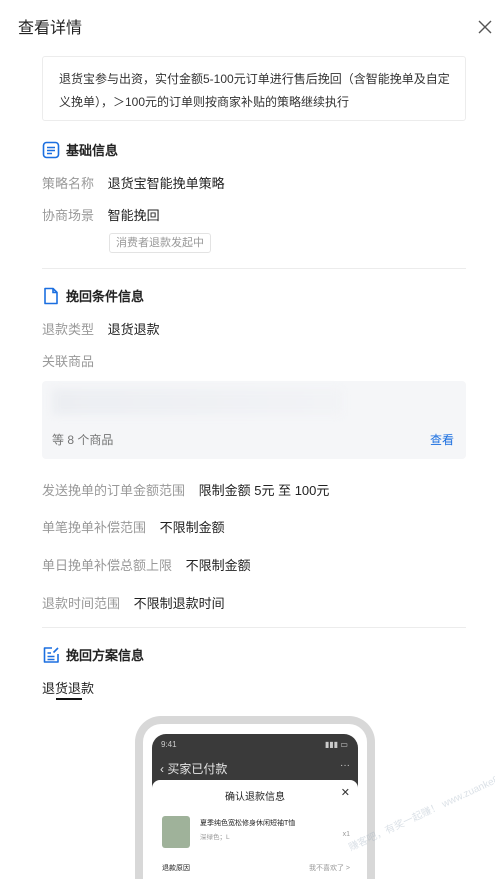  Describe the element at coordinates (68, 215) in the screenshot. I see `scene-label: 协商场景` at that location.